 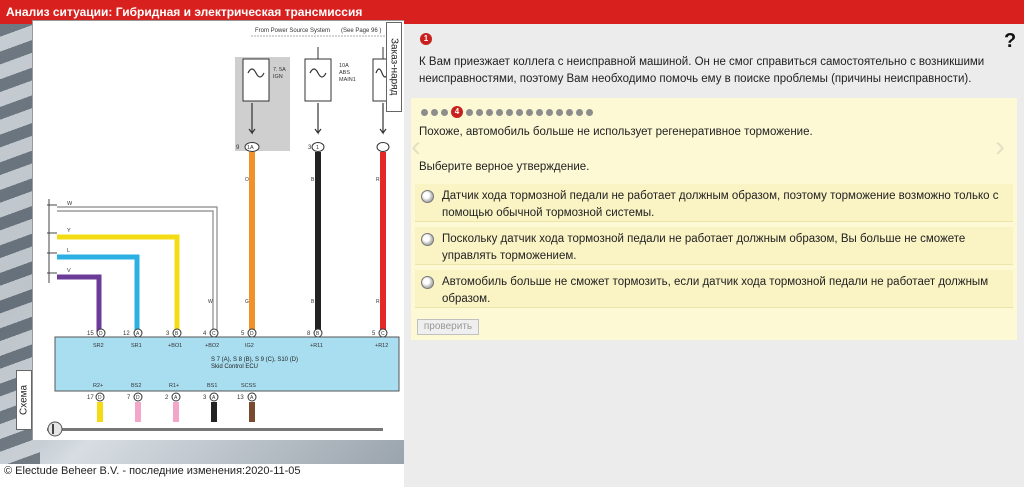 What do you see at coordinates (24, 400) in the screenshot?
I see `tab-scheme: Схема` at bounding box center [24, 400].